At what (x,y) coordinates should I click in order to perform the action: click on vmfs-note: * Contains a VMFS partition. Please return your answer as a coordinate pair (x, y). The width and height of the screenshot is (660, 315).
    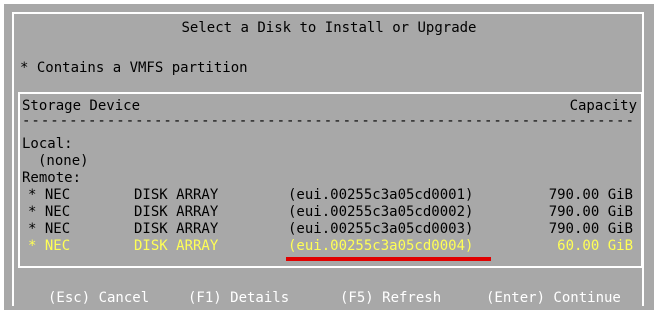
    Looking at the image, I should click on (134, 68).